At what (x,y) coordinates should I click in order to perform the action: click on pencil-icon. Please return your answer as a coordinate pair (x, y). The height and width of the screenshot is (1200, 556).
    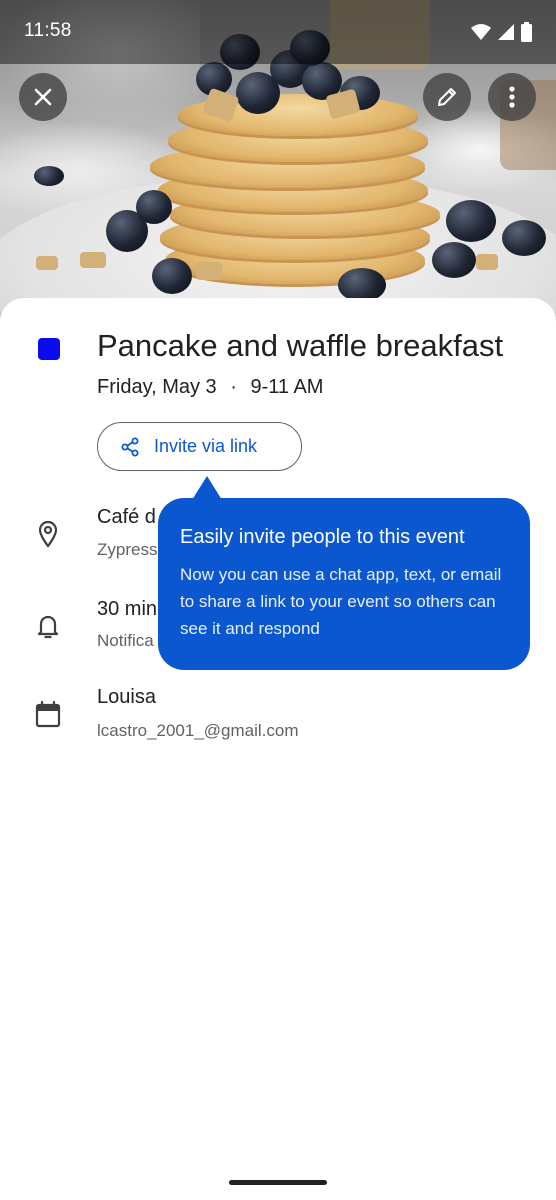
    Looking at the image, I should click on (447, 97).